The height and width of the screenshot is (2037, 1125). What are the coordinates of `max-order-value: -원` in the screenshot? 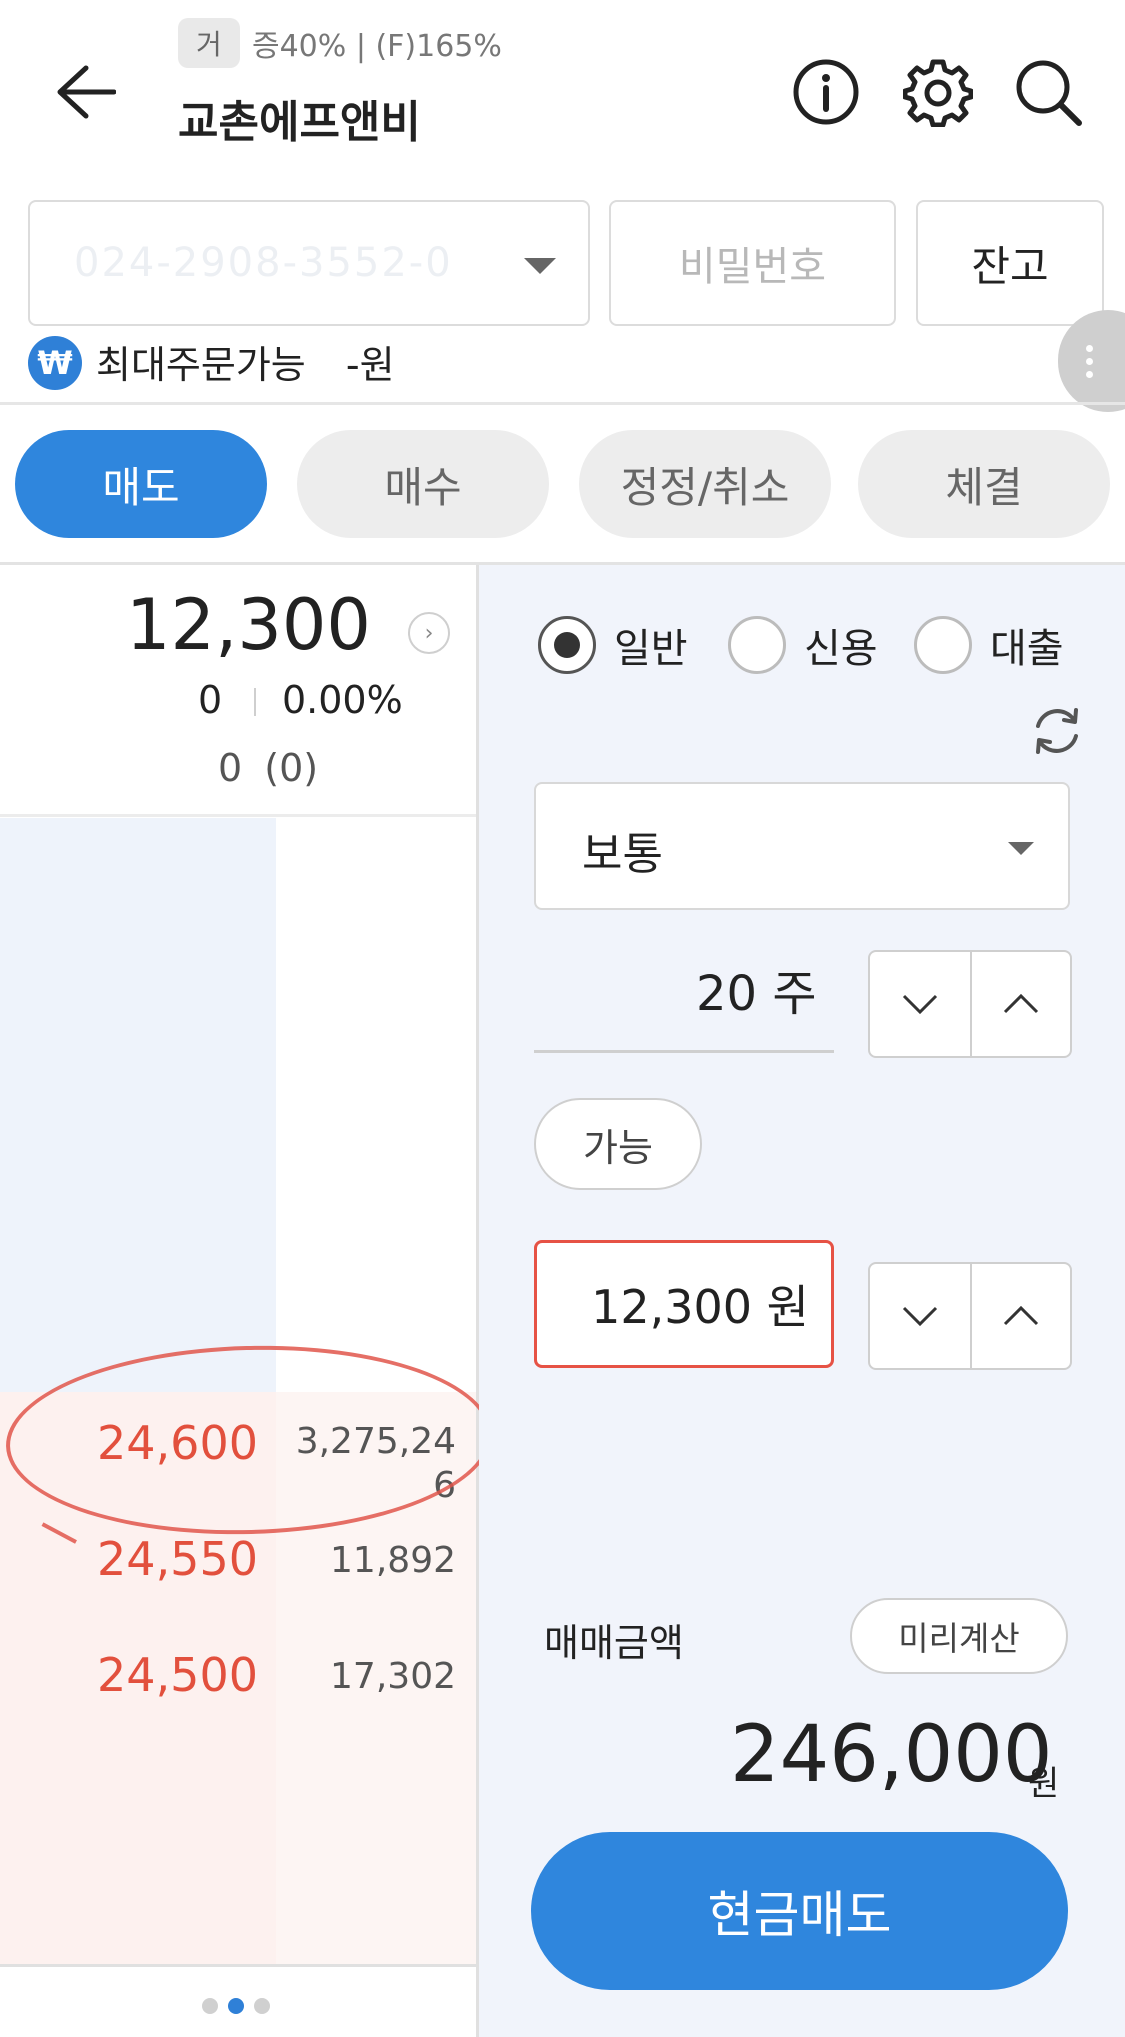 It's located at (370, 365).